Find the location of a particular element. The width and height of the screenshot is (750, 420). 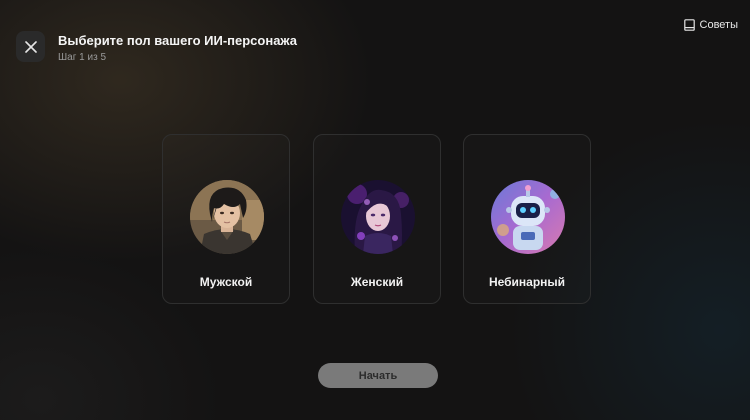

tips-button: Советы is located at coordinates (710, 25).